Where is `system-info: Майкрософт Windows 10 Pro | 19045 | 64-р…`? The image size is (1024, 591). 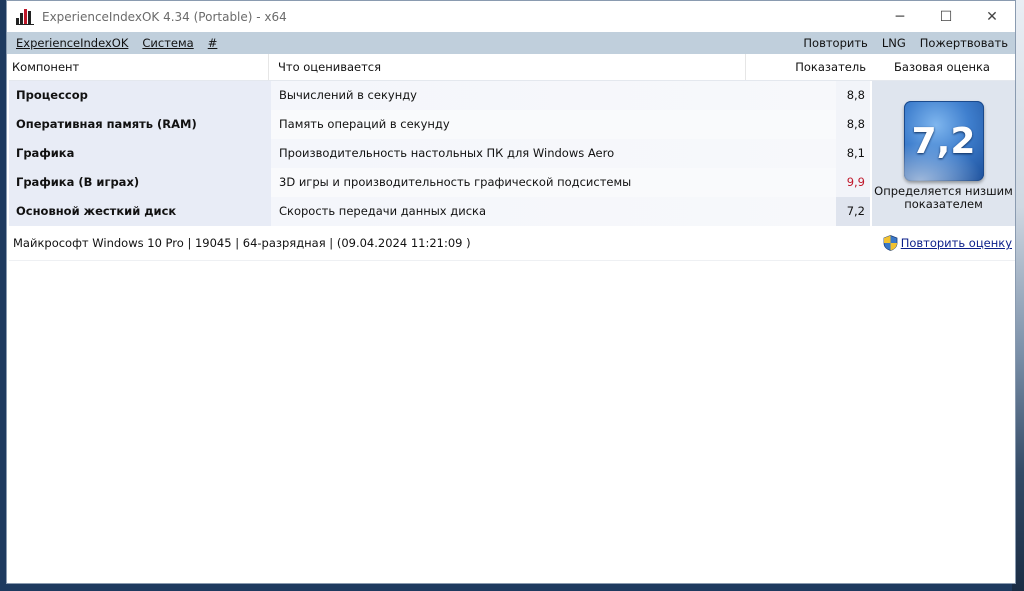
system-info: Майкрософт Windows 10 Pro | 19045 | 64-р… is located at coordinates (242, 243).